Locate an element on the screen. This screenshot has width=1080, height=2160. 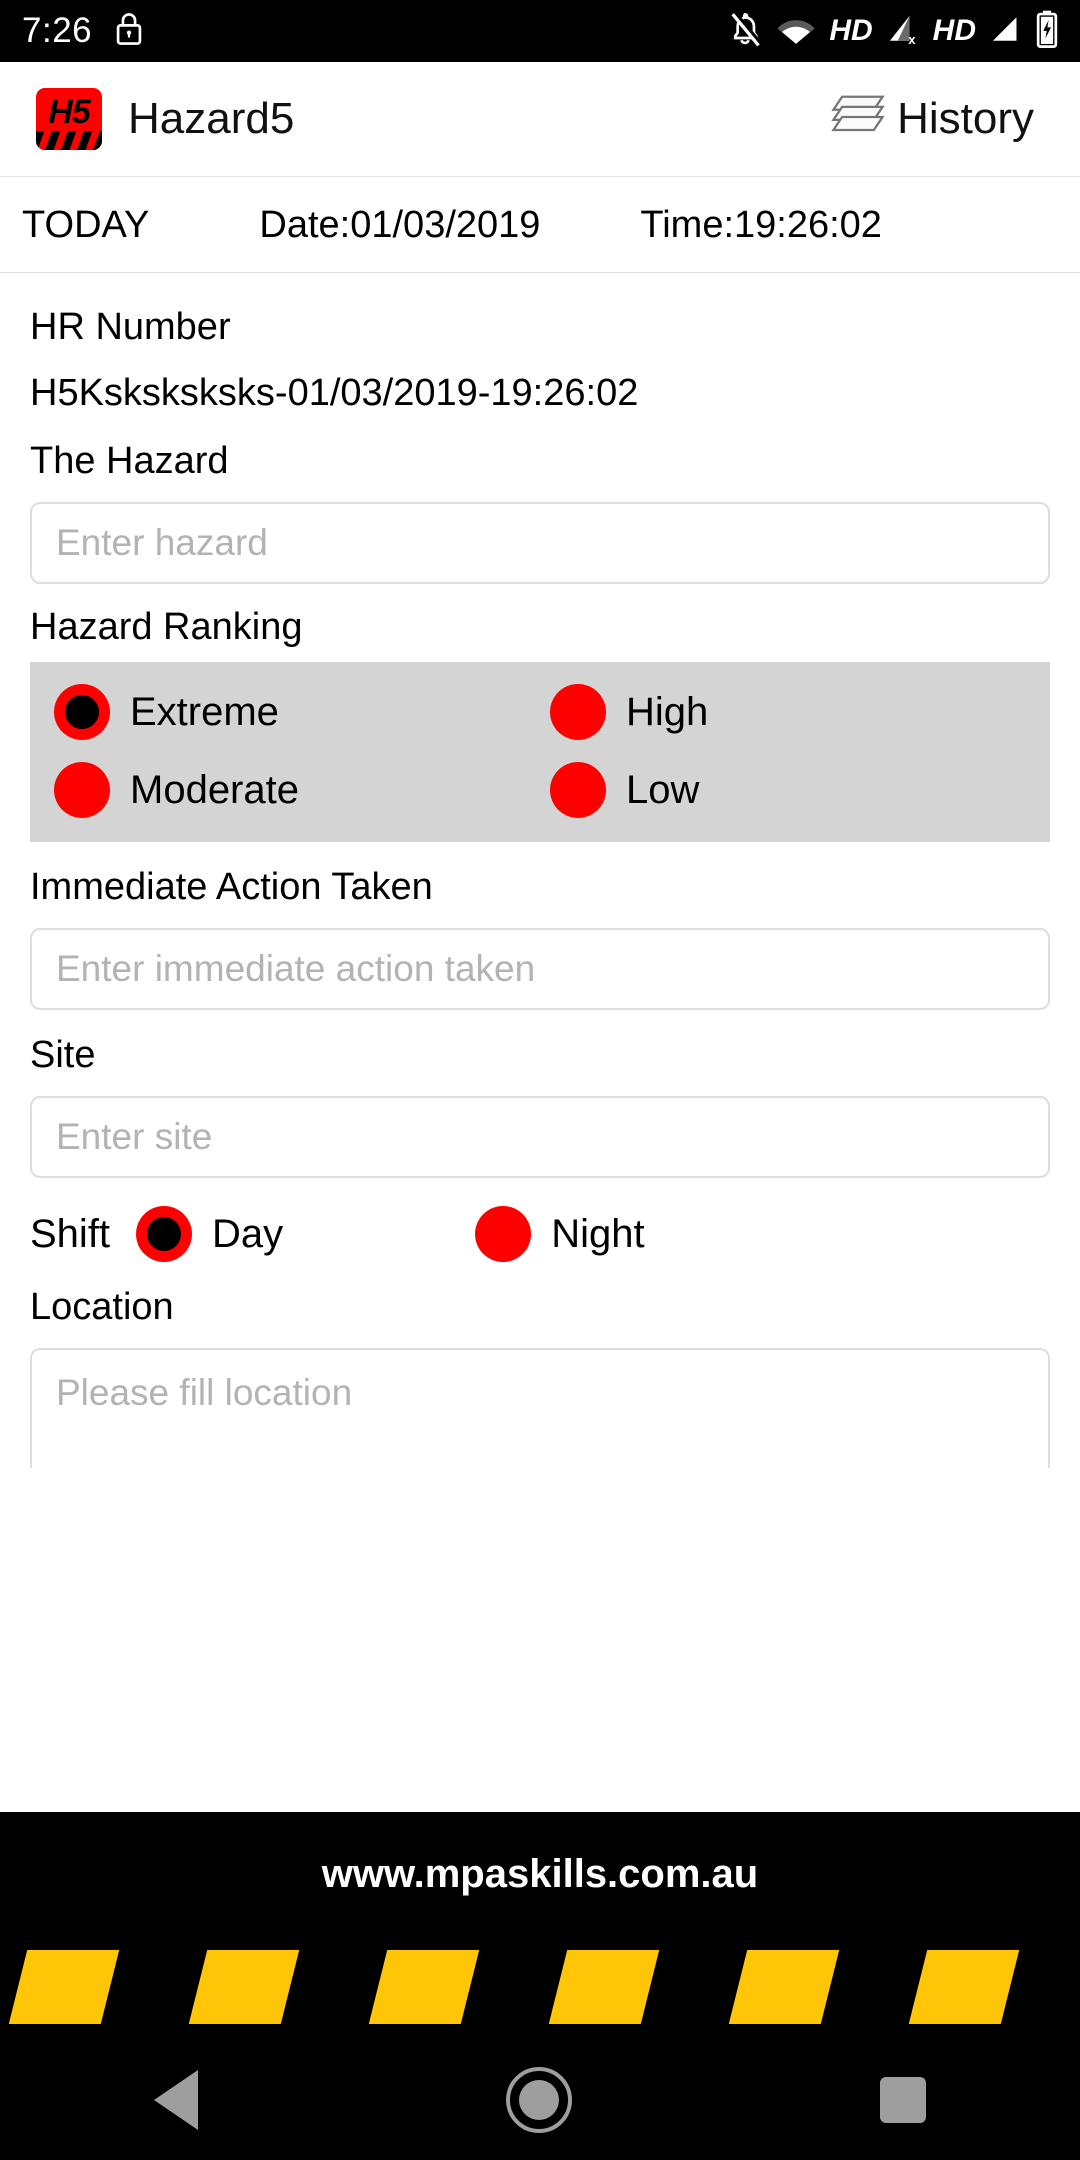
hazard-label: The Hazard is located at coordinates (129, 461).